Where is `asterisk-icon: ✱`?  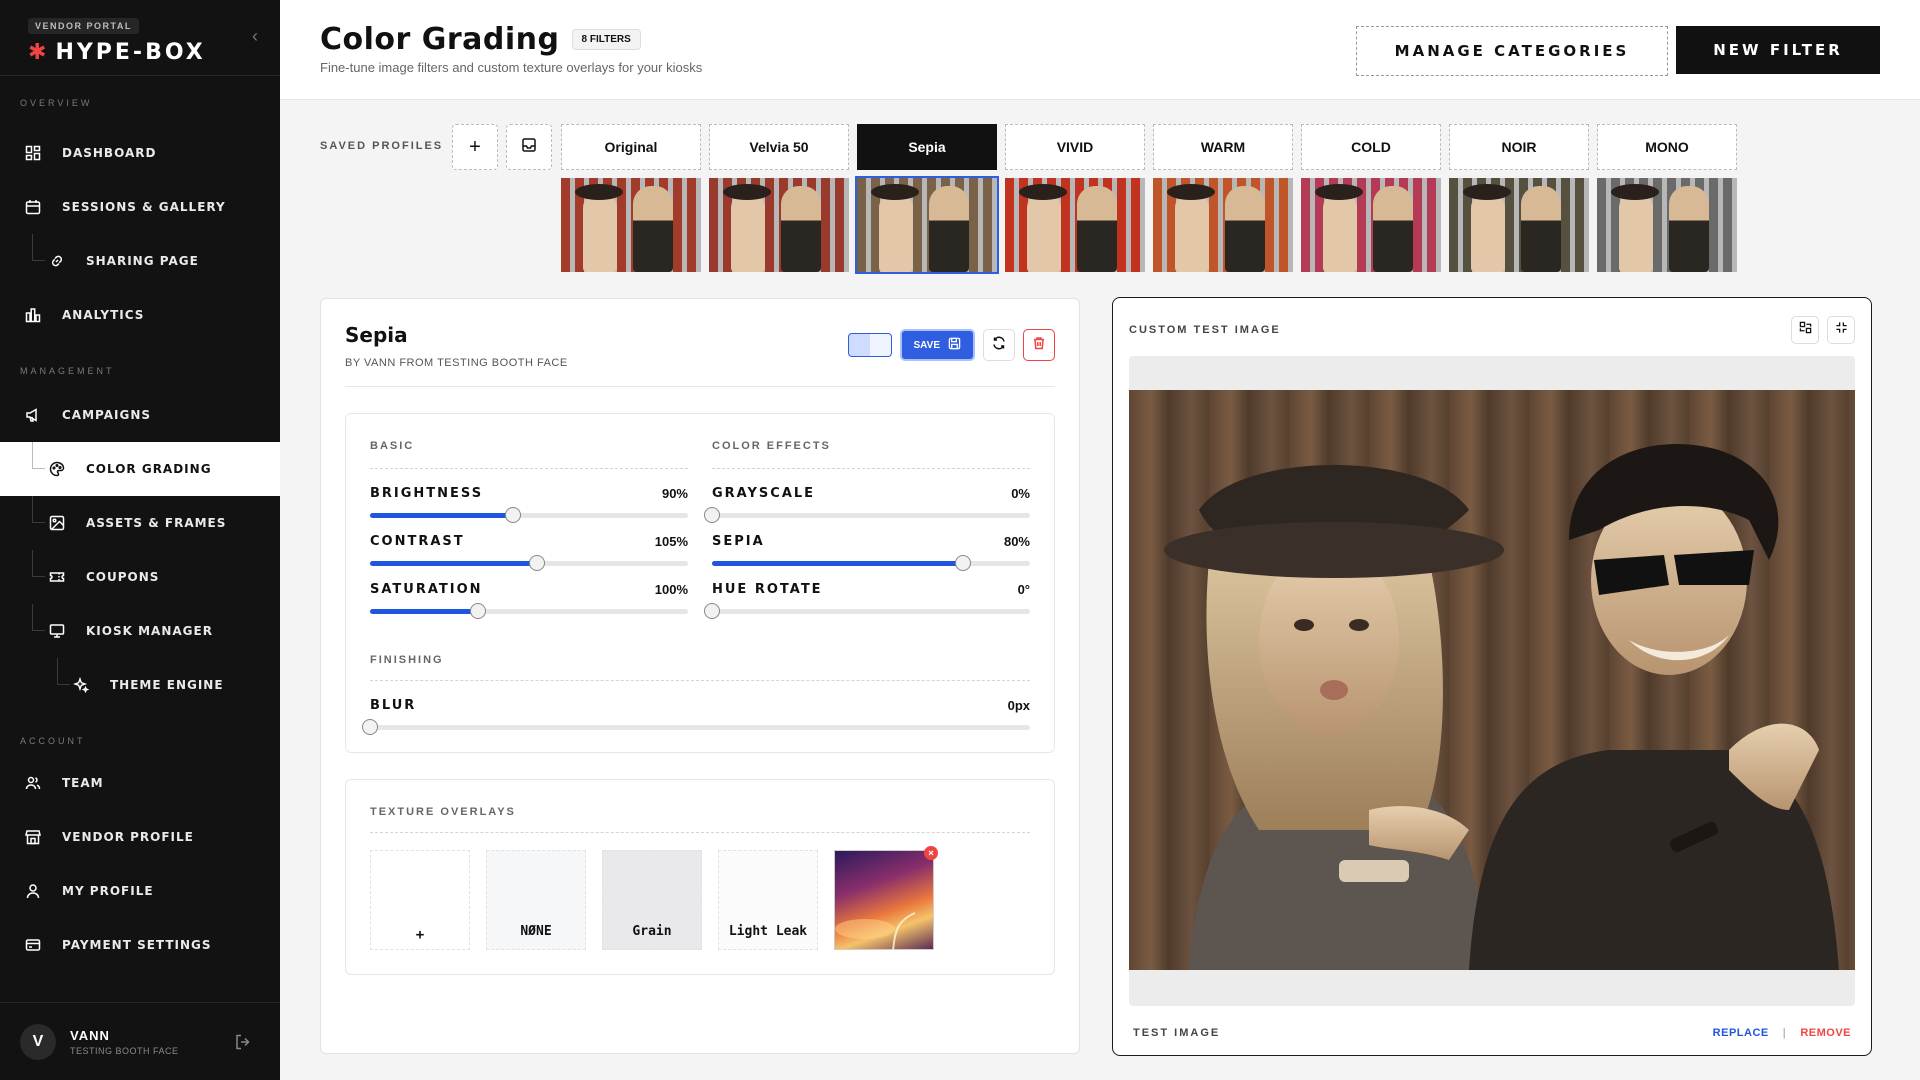
asterisk-icon: ✱ is located at coordinates (39, 52).